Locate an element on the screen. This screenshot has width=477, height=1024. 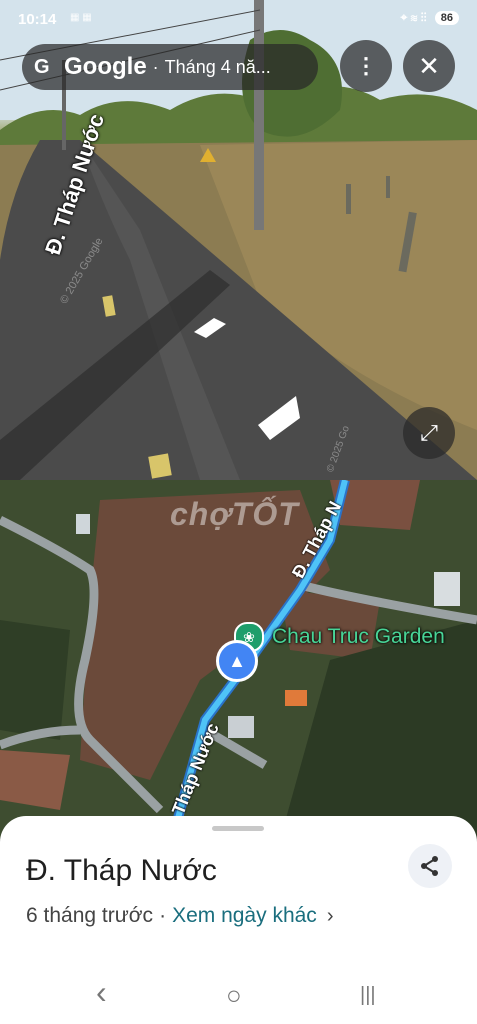
expand-button: ⤢ is located at coordinates (429, 433).